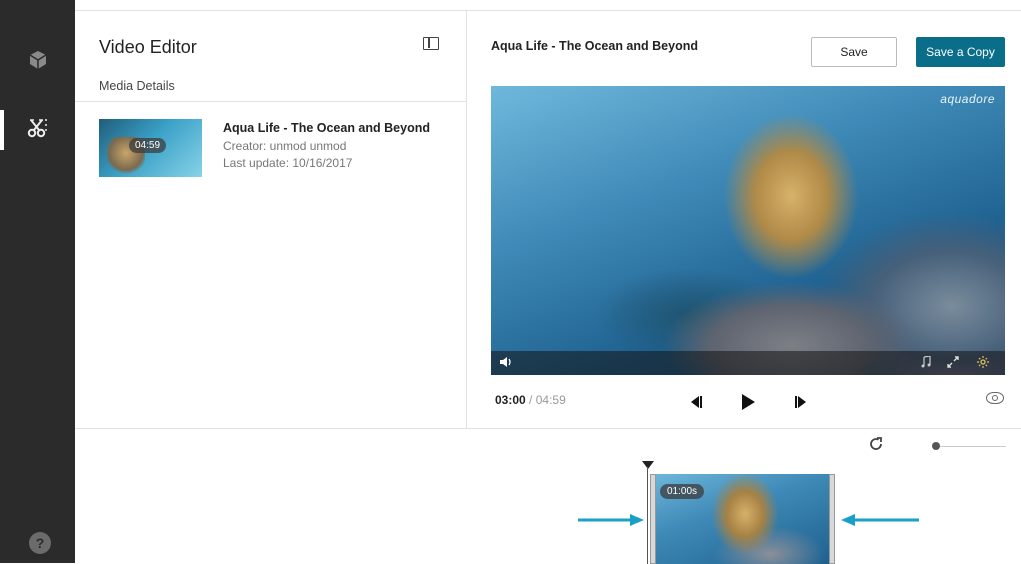 This screenshot has height=564, width=1021. Describe the element at coordinates (832, 519) in the screenshot. I see `clip-trim-handle-right` at that location.